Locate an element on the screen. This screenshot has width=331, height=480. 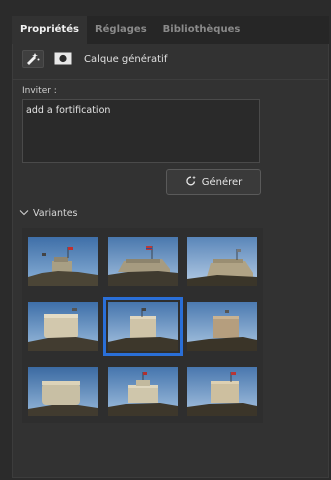
mask-icon is located at coordinates (63, 59).